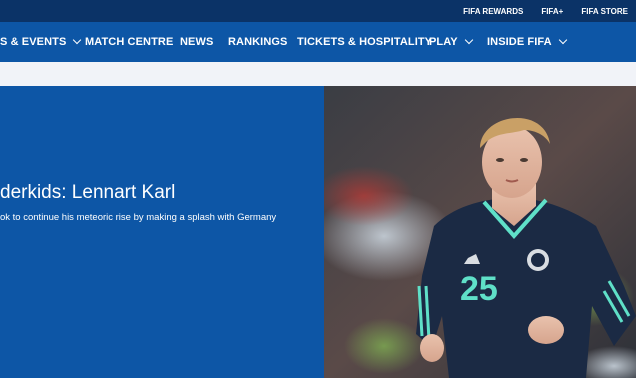 The image size is (636, 378). Describe the element at coordinates (318, 74) in the screenshot. I see `sub-navigation-bar` at that location.